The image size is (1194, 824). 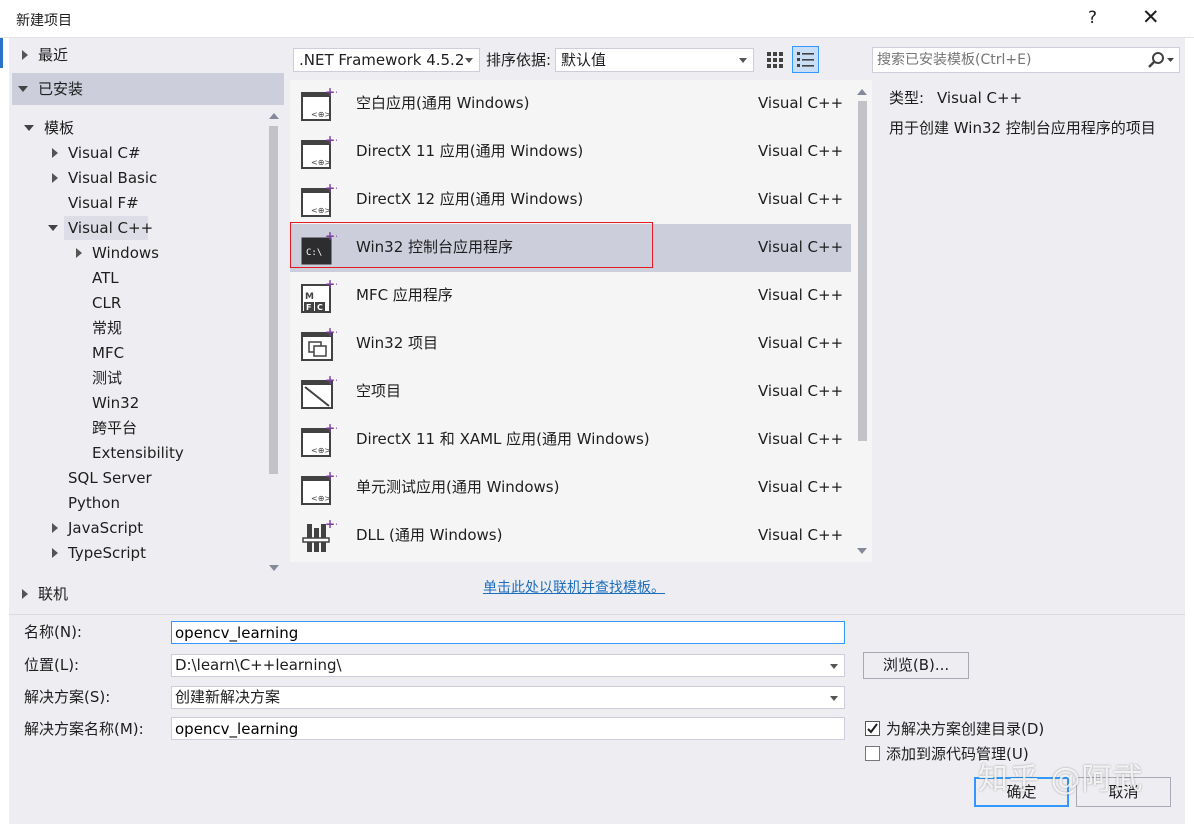 I want to click on type-value: Visual C++, so click(x=980, y=98).